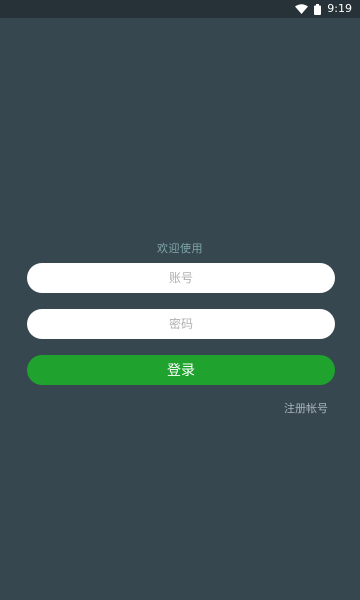 This screenshot has width=360, height=600. What do you see at coordinates (318, 9) in the screenshot?
I see `battery-icon` at bounding box center [318, 9].